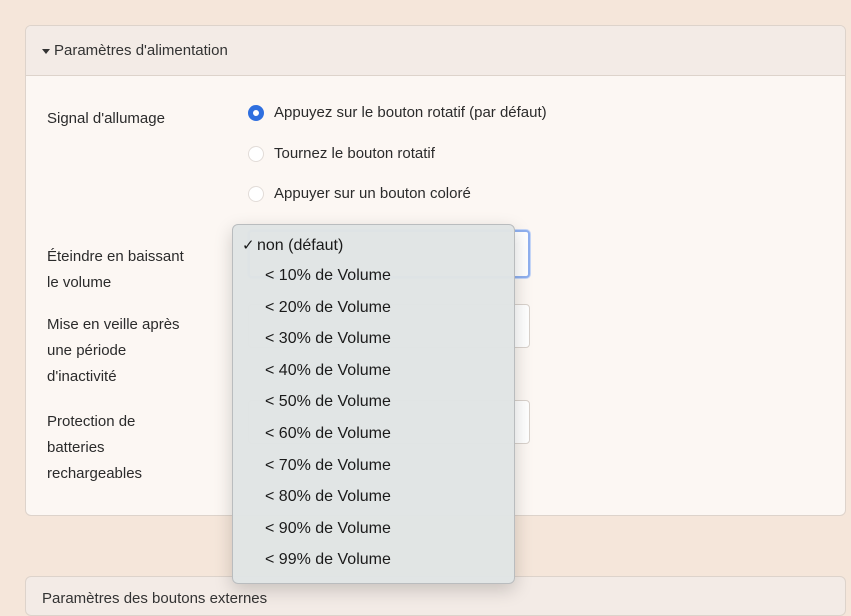 This screenshot has width=851, height=616. Describe the element at coordinates (328, 339) in the screenshot. I see `dropdown-option-label: < 30% de Volume` at that location.